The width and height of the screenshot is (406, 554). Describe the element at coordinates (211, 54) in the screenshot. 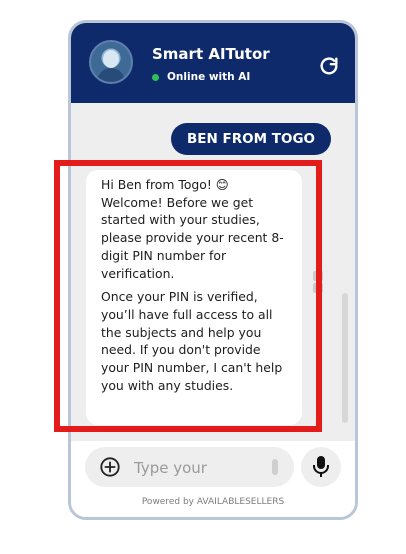

I see `chat-title: Smart AITutor` at that location.